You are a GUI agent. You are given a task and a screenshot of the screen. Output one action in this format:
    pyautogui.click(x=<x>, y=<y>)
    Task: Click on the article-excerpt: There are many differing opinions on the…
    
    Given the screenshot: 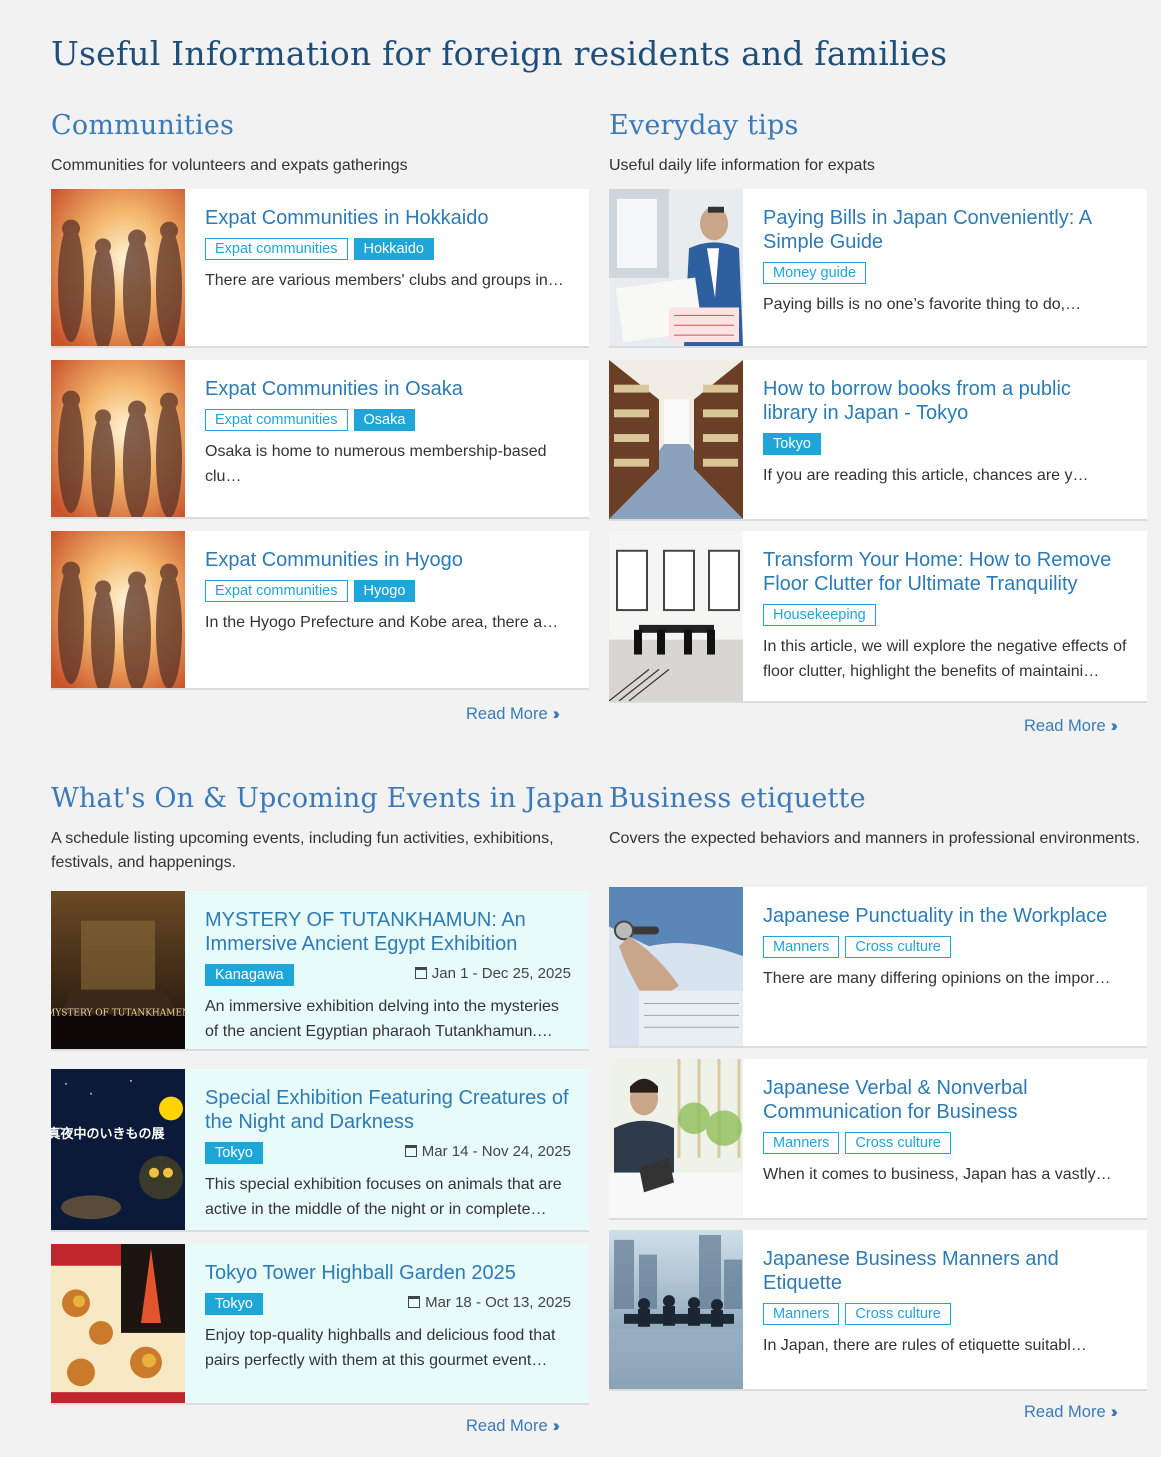 What is the action you would take?
    pyautogui.click(x=937, y=978)
    